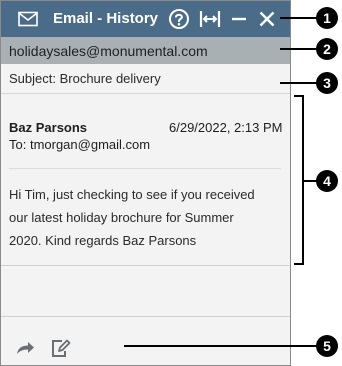 Image resolution: width=342 pixels, height=366 pixels. What do you see at coordinates (103, 240) in the screenshot?
I see `message-body-line: 2020. Kind regards Baz Parsons` at bounding box center [103, 240].